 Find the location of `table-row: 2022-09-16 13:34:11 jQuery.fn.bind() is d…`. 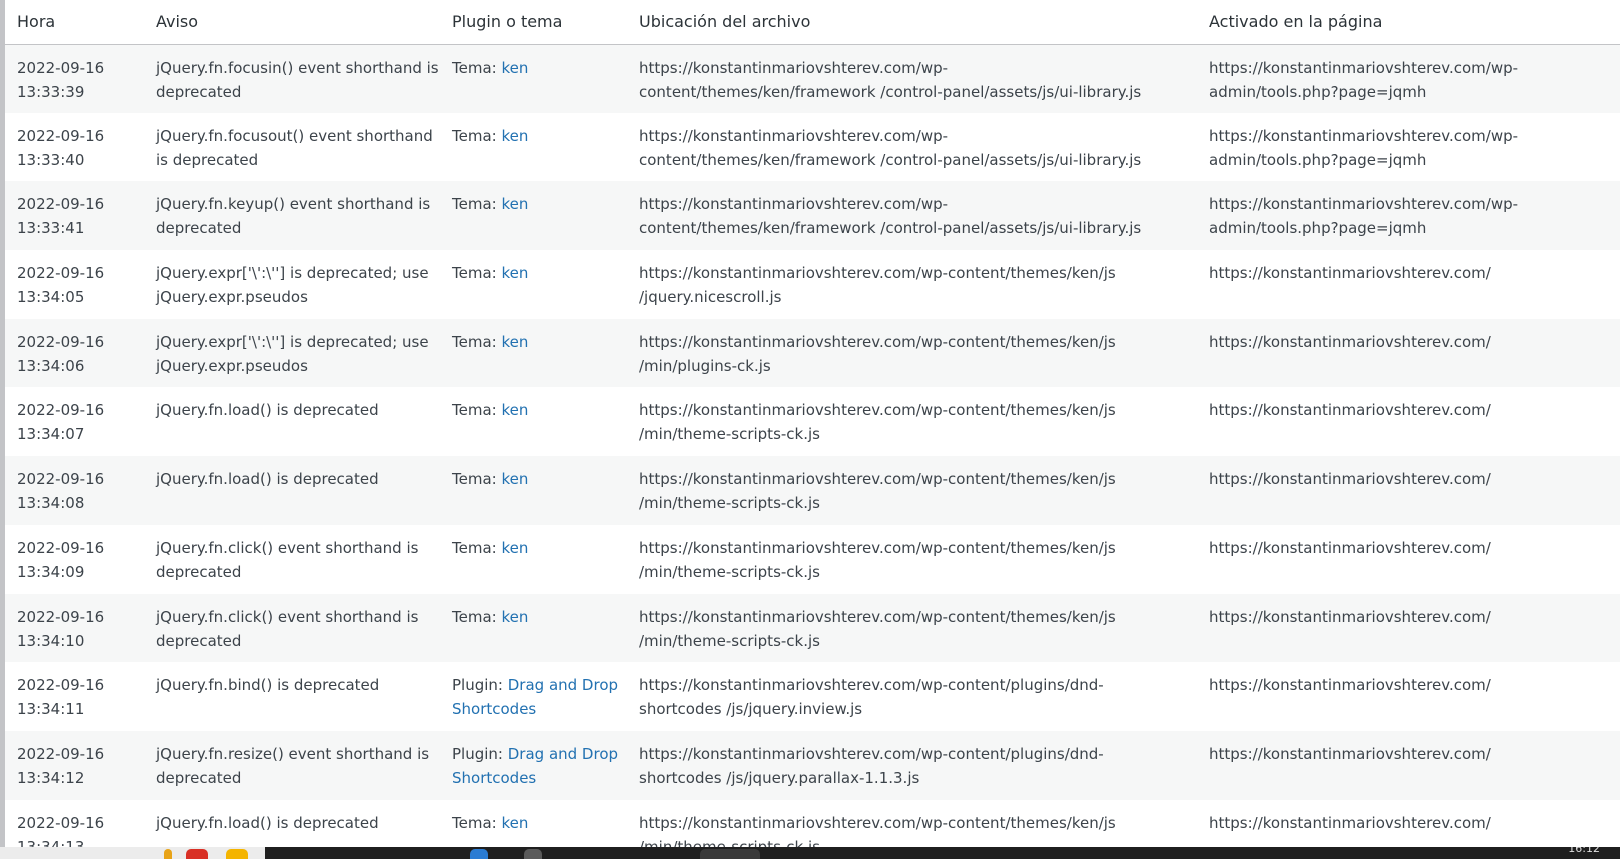

table-row: 2022-09-16 13:34:11 jQuery.fn.bind() is d… is located at coordinates (812, 696).